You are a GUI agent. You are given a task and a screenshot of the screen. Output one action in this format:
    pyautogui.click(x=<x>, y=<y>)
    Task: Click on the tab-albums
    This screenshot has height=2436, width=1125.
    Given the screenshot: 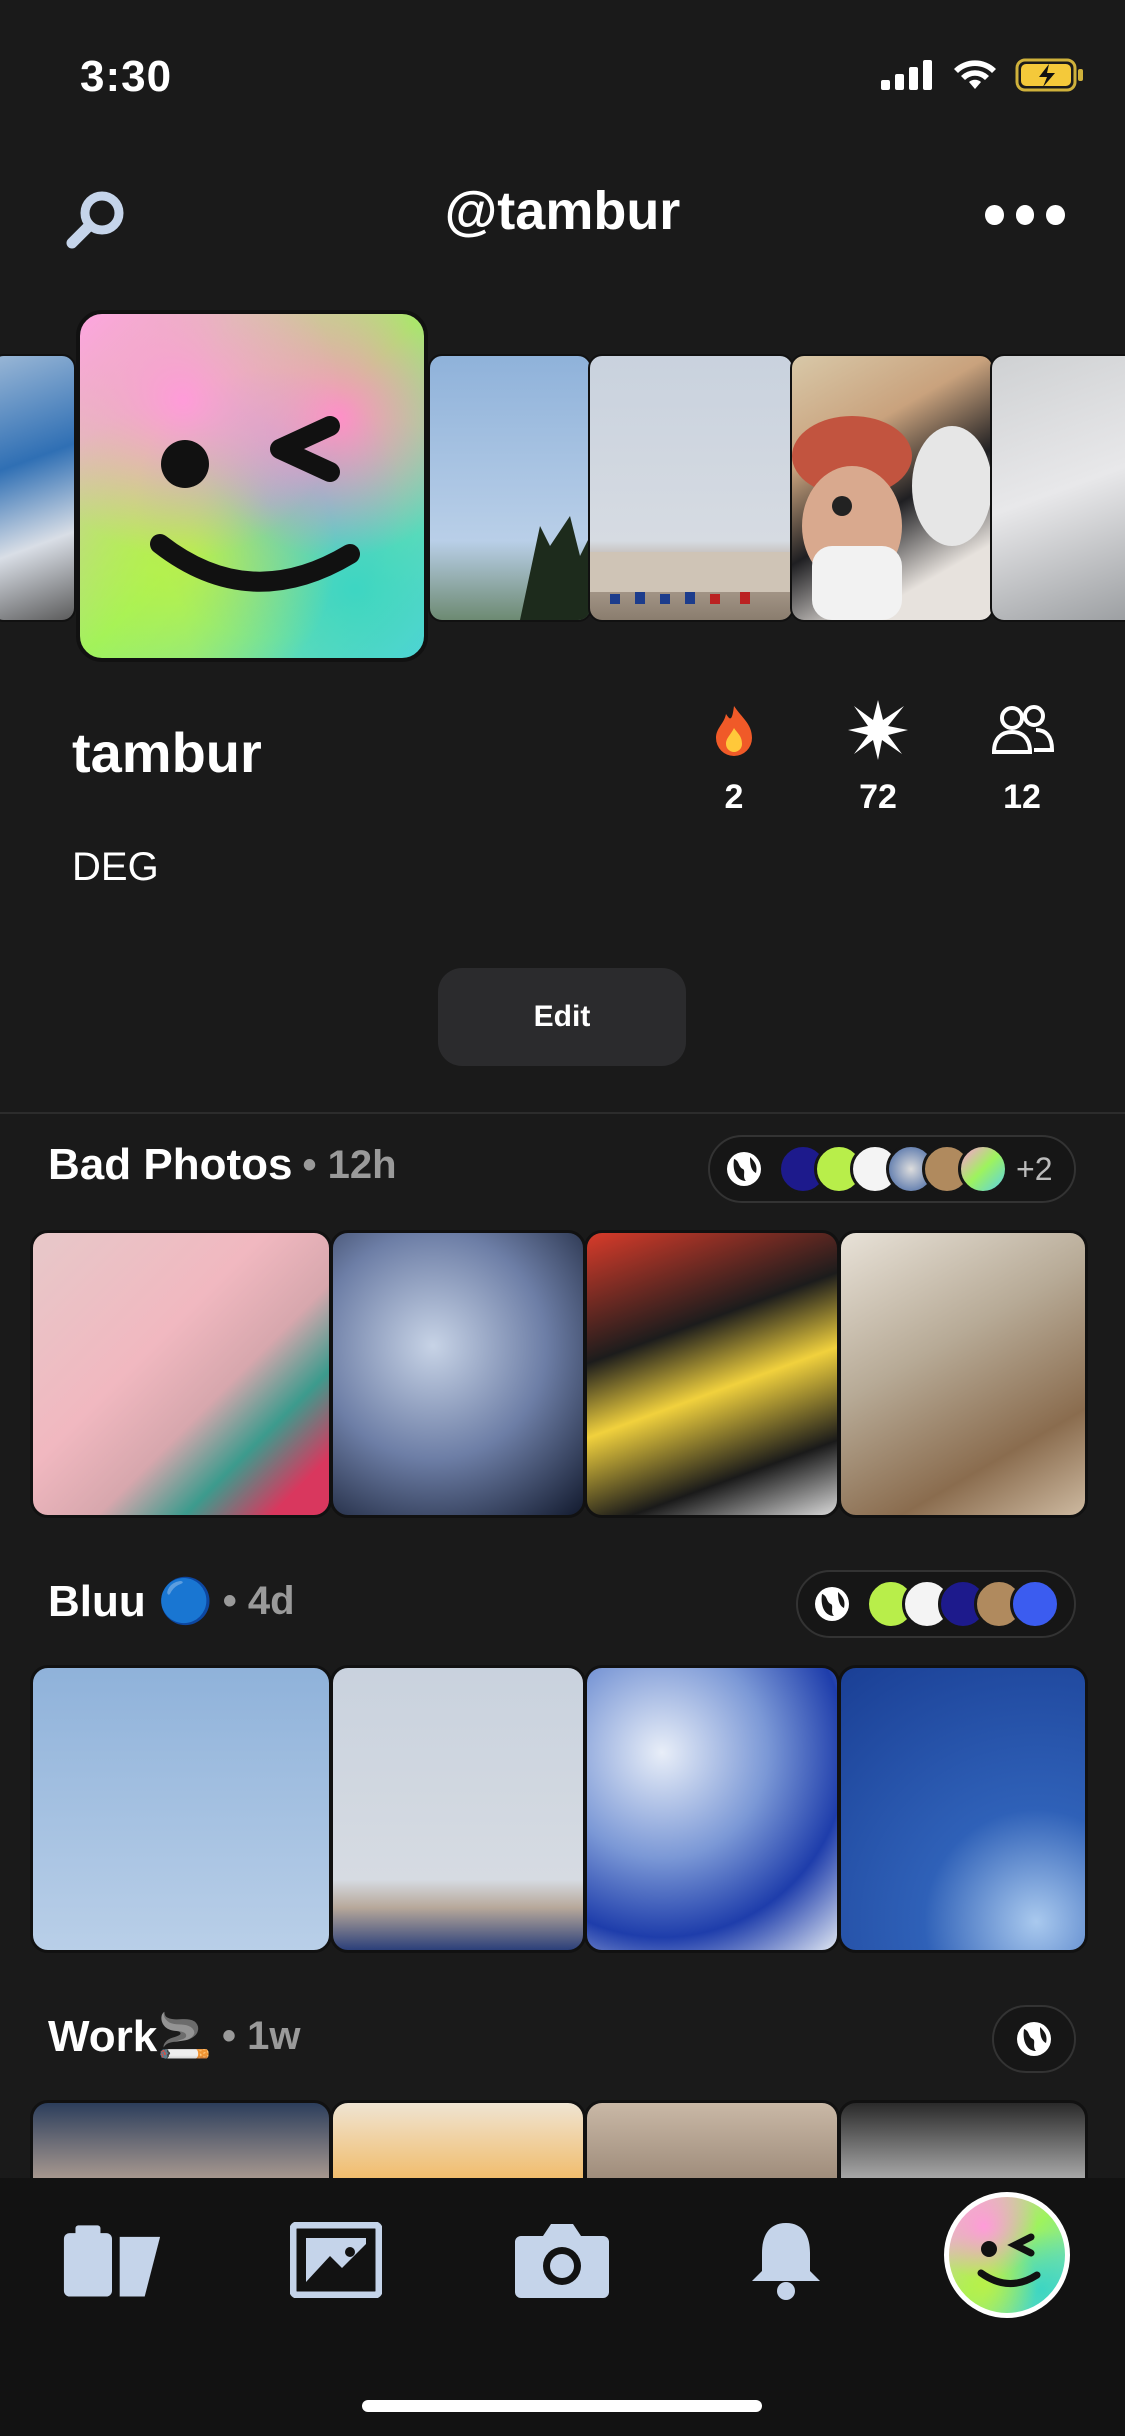 What is the action you would take?
    pyautogui.click(x=112, y=2260)
    